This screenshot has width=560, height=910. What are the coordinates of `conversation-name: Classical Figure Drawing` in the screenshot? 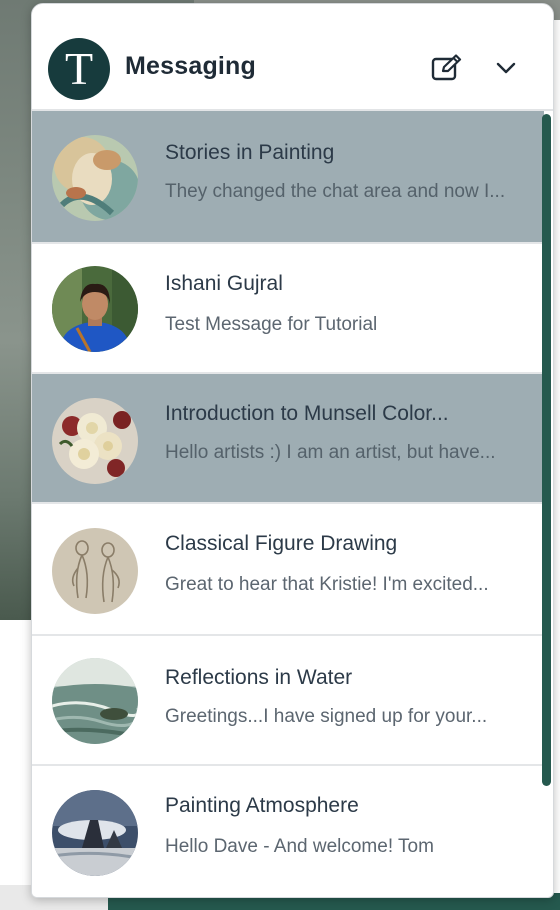 It's located at (281, 543).